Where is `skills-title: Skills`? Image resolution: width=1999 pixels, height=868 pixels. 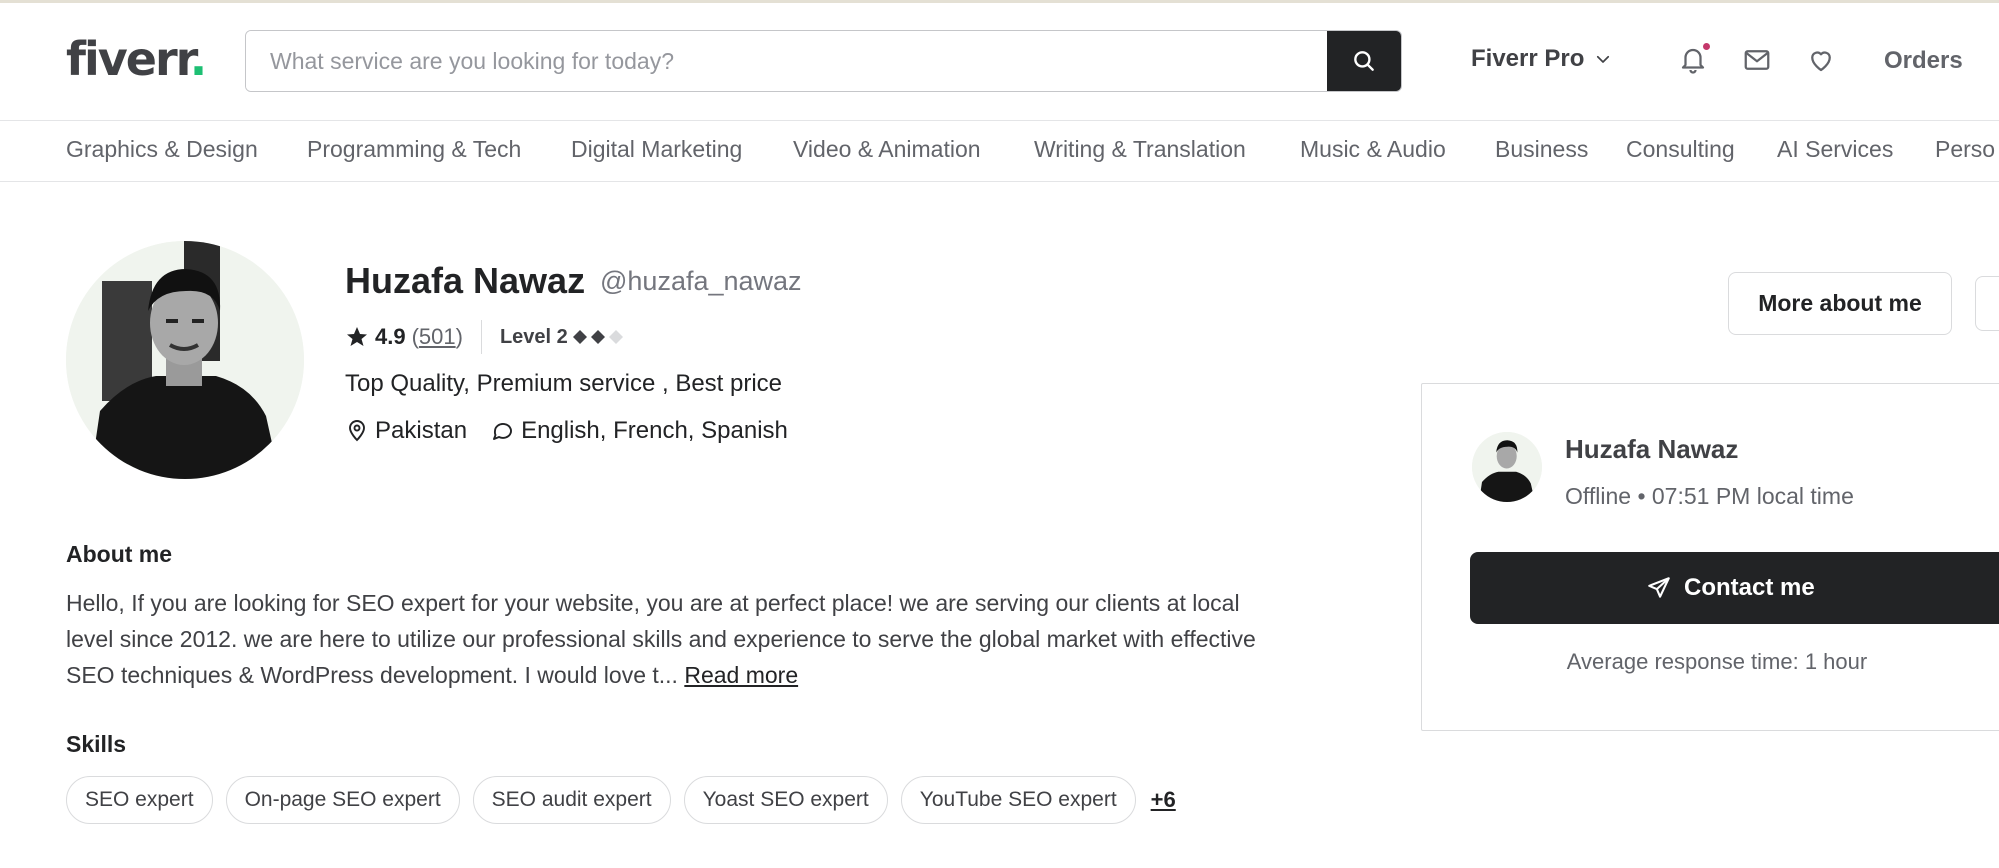
skills-title: Skills is located at coordinates (96, 744).